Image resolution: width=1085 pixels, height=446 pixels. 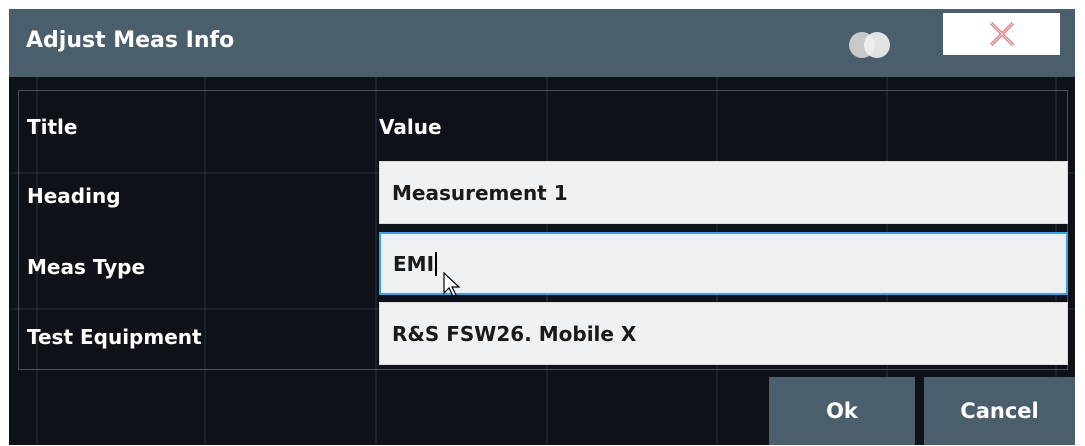 I want to click on heading-input: Measurement 1, so click(x=723, y=192).